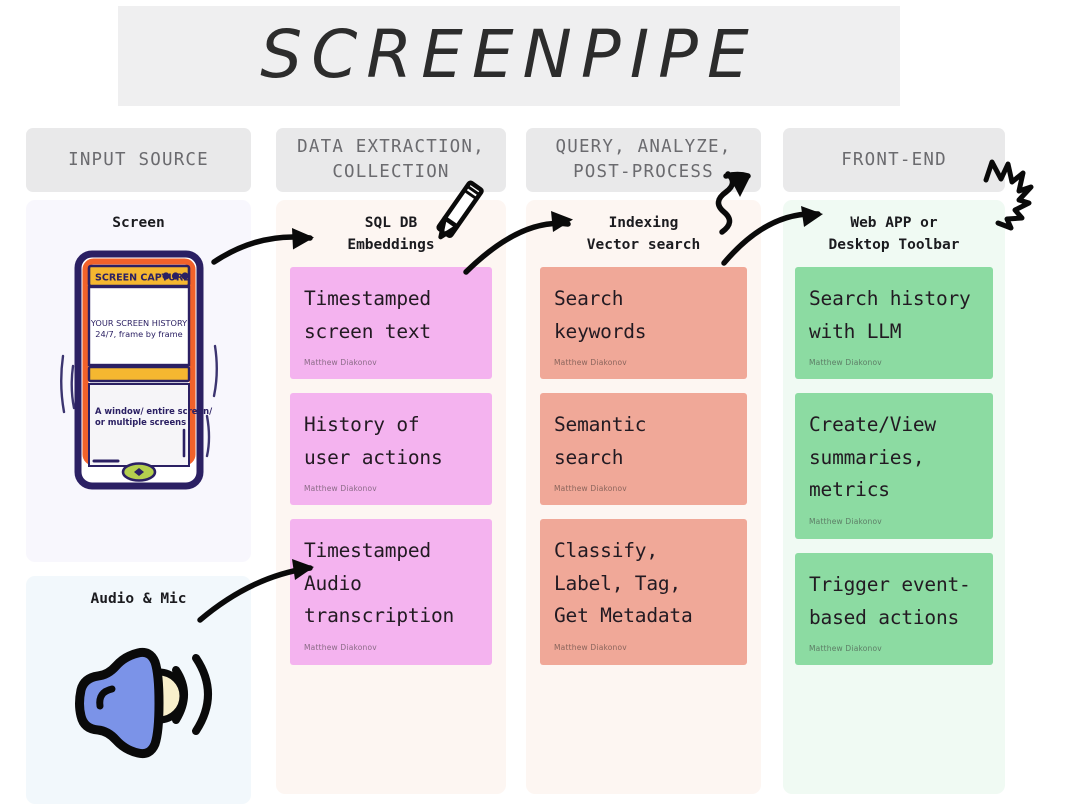 Image resolution: width=1080 pixels, height=804 pixels. Describe the element at coordinates (890, 584) in the screenshot. I see `card-title-line1: Trigger event-` at that location.